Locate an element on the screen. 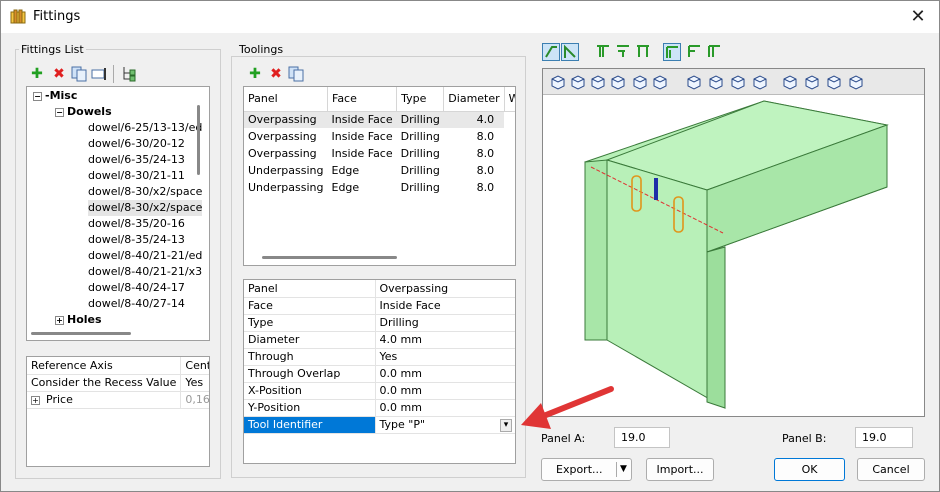 This screenshot has height=492, width=940. tree-item: dowel/8-40/27-14 is located at coordinates (136, 304).